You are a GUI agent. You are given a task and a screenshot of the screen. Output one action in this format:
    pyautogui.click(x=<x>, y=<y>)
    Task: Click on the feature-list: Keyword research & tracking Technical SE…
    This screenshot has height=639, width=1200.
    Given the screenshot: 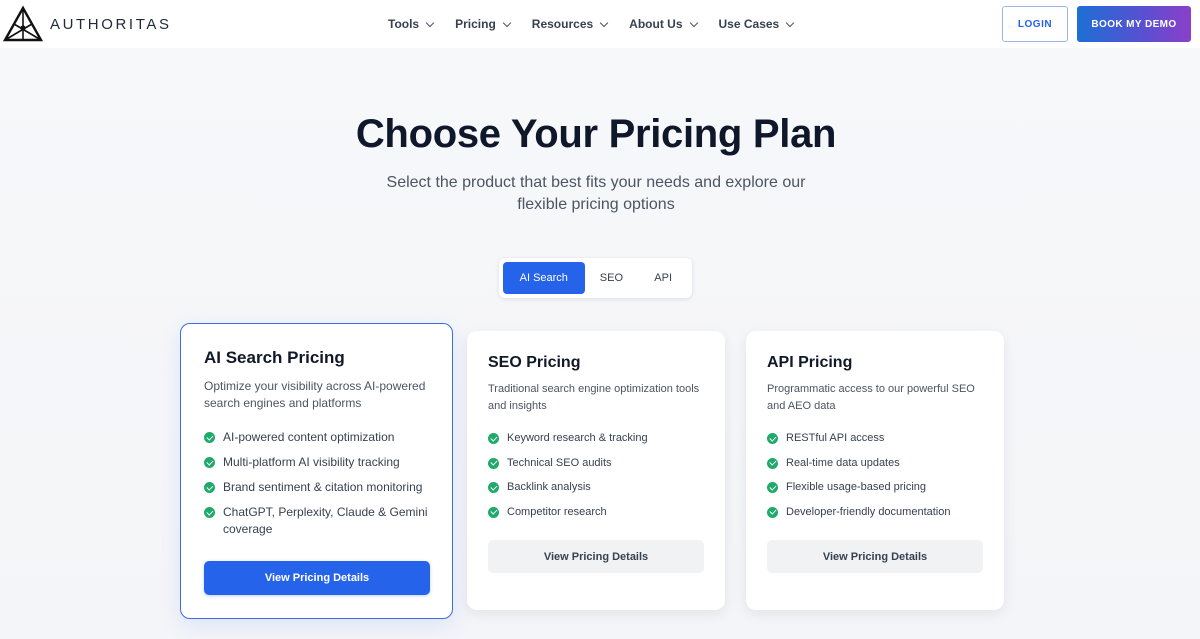 What is the action you would take?
    pyautogui.click(x=603, y=479)
    